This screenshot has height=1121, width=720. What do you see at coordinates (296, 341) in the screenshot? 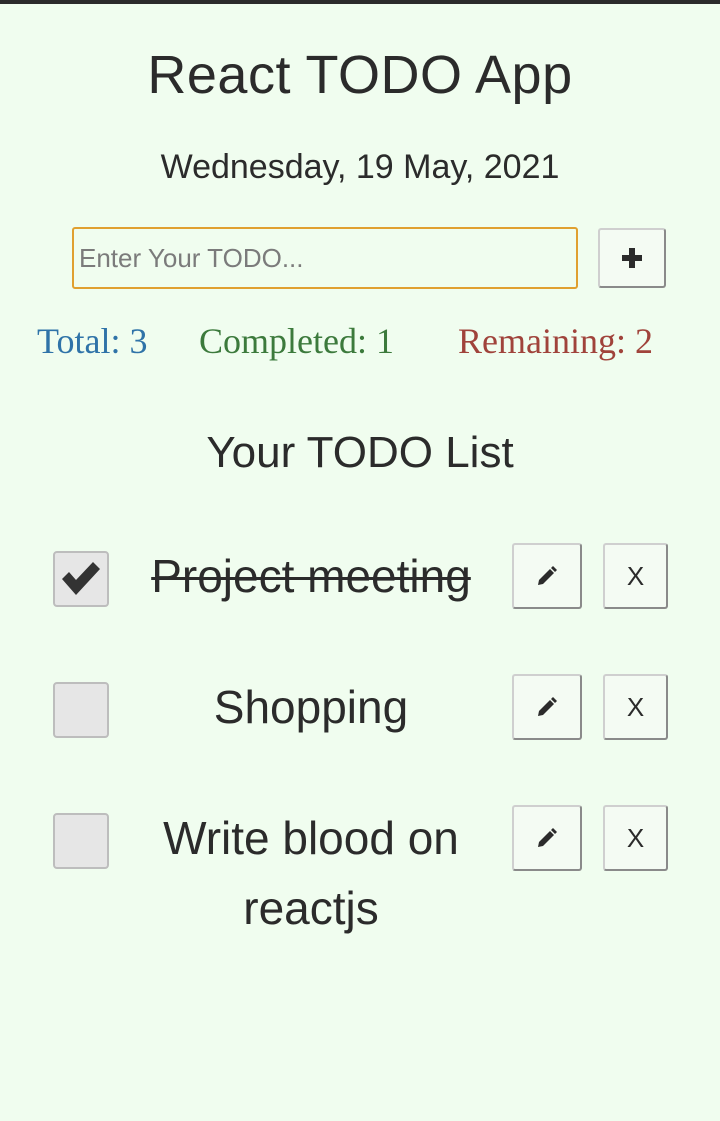
I see `stat-completed: Completed: 1` at bounding box center [296, 341].